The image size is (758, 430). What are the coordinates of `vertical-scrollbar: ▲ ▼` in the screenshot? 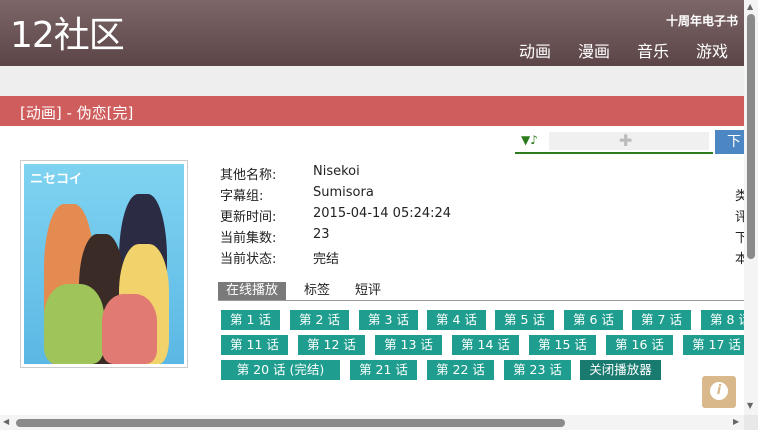 It's located at (751, 207).